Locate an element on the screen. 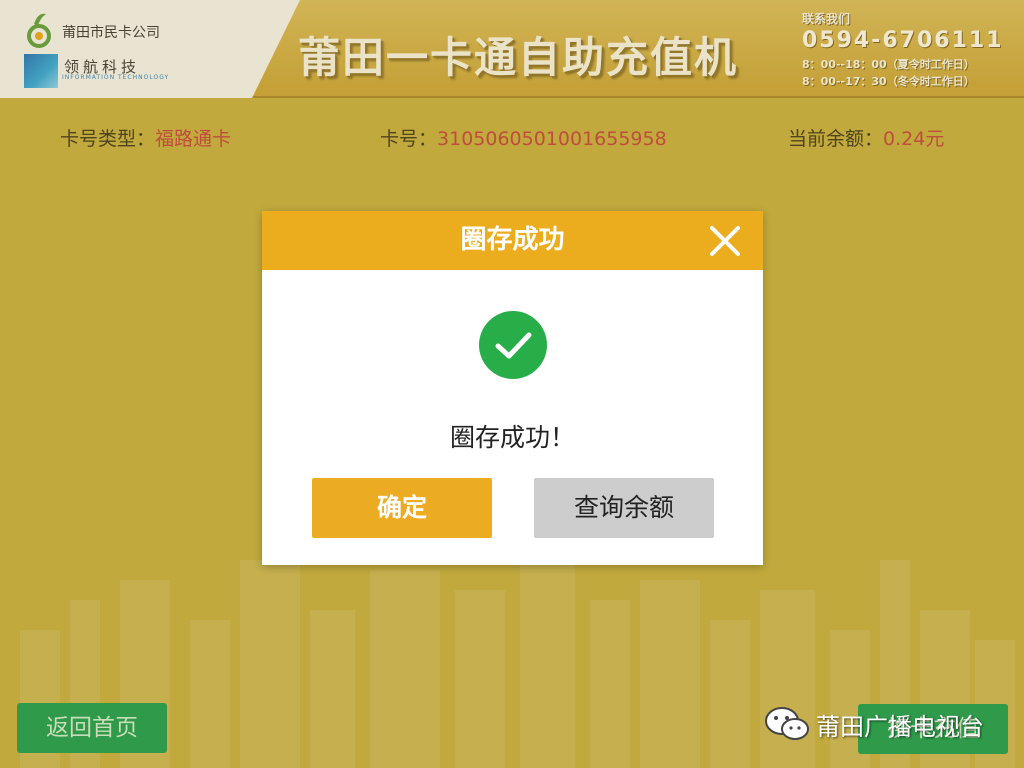  watermark: 莆田广播电视台 is located at coordinates (874, 724).